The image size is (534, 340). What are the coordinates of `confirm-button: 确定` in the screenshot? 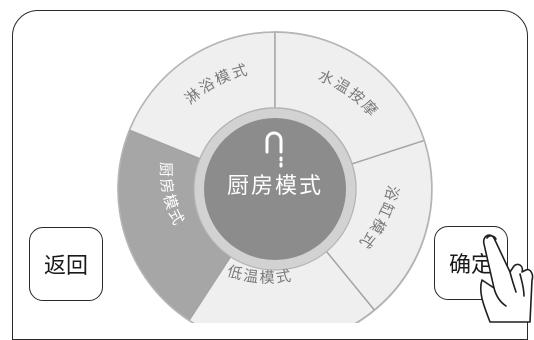 It's located at (471, 263).